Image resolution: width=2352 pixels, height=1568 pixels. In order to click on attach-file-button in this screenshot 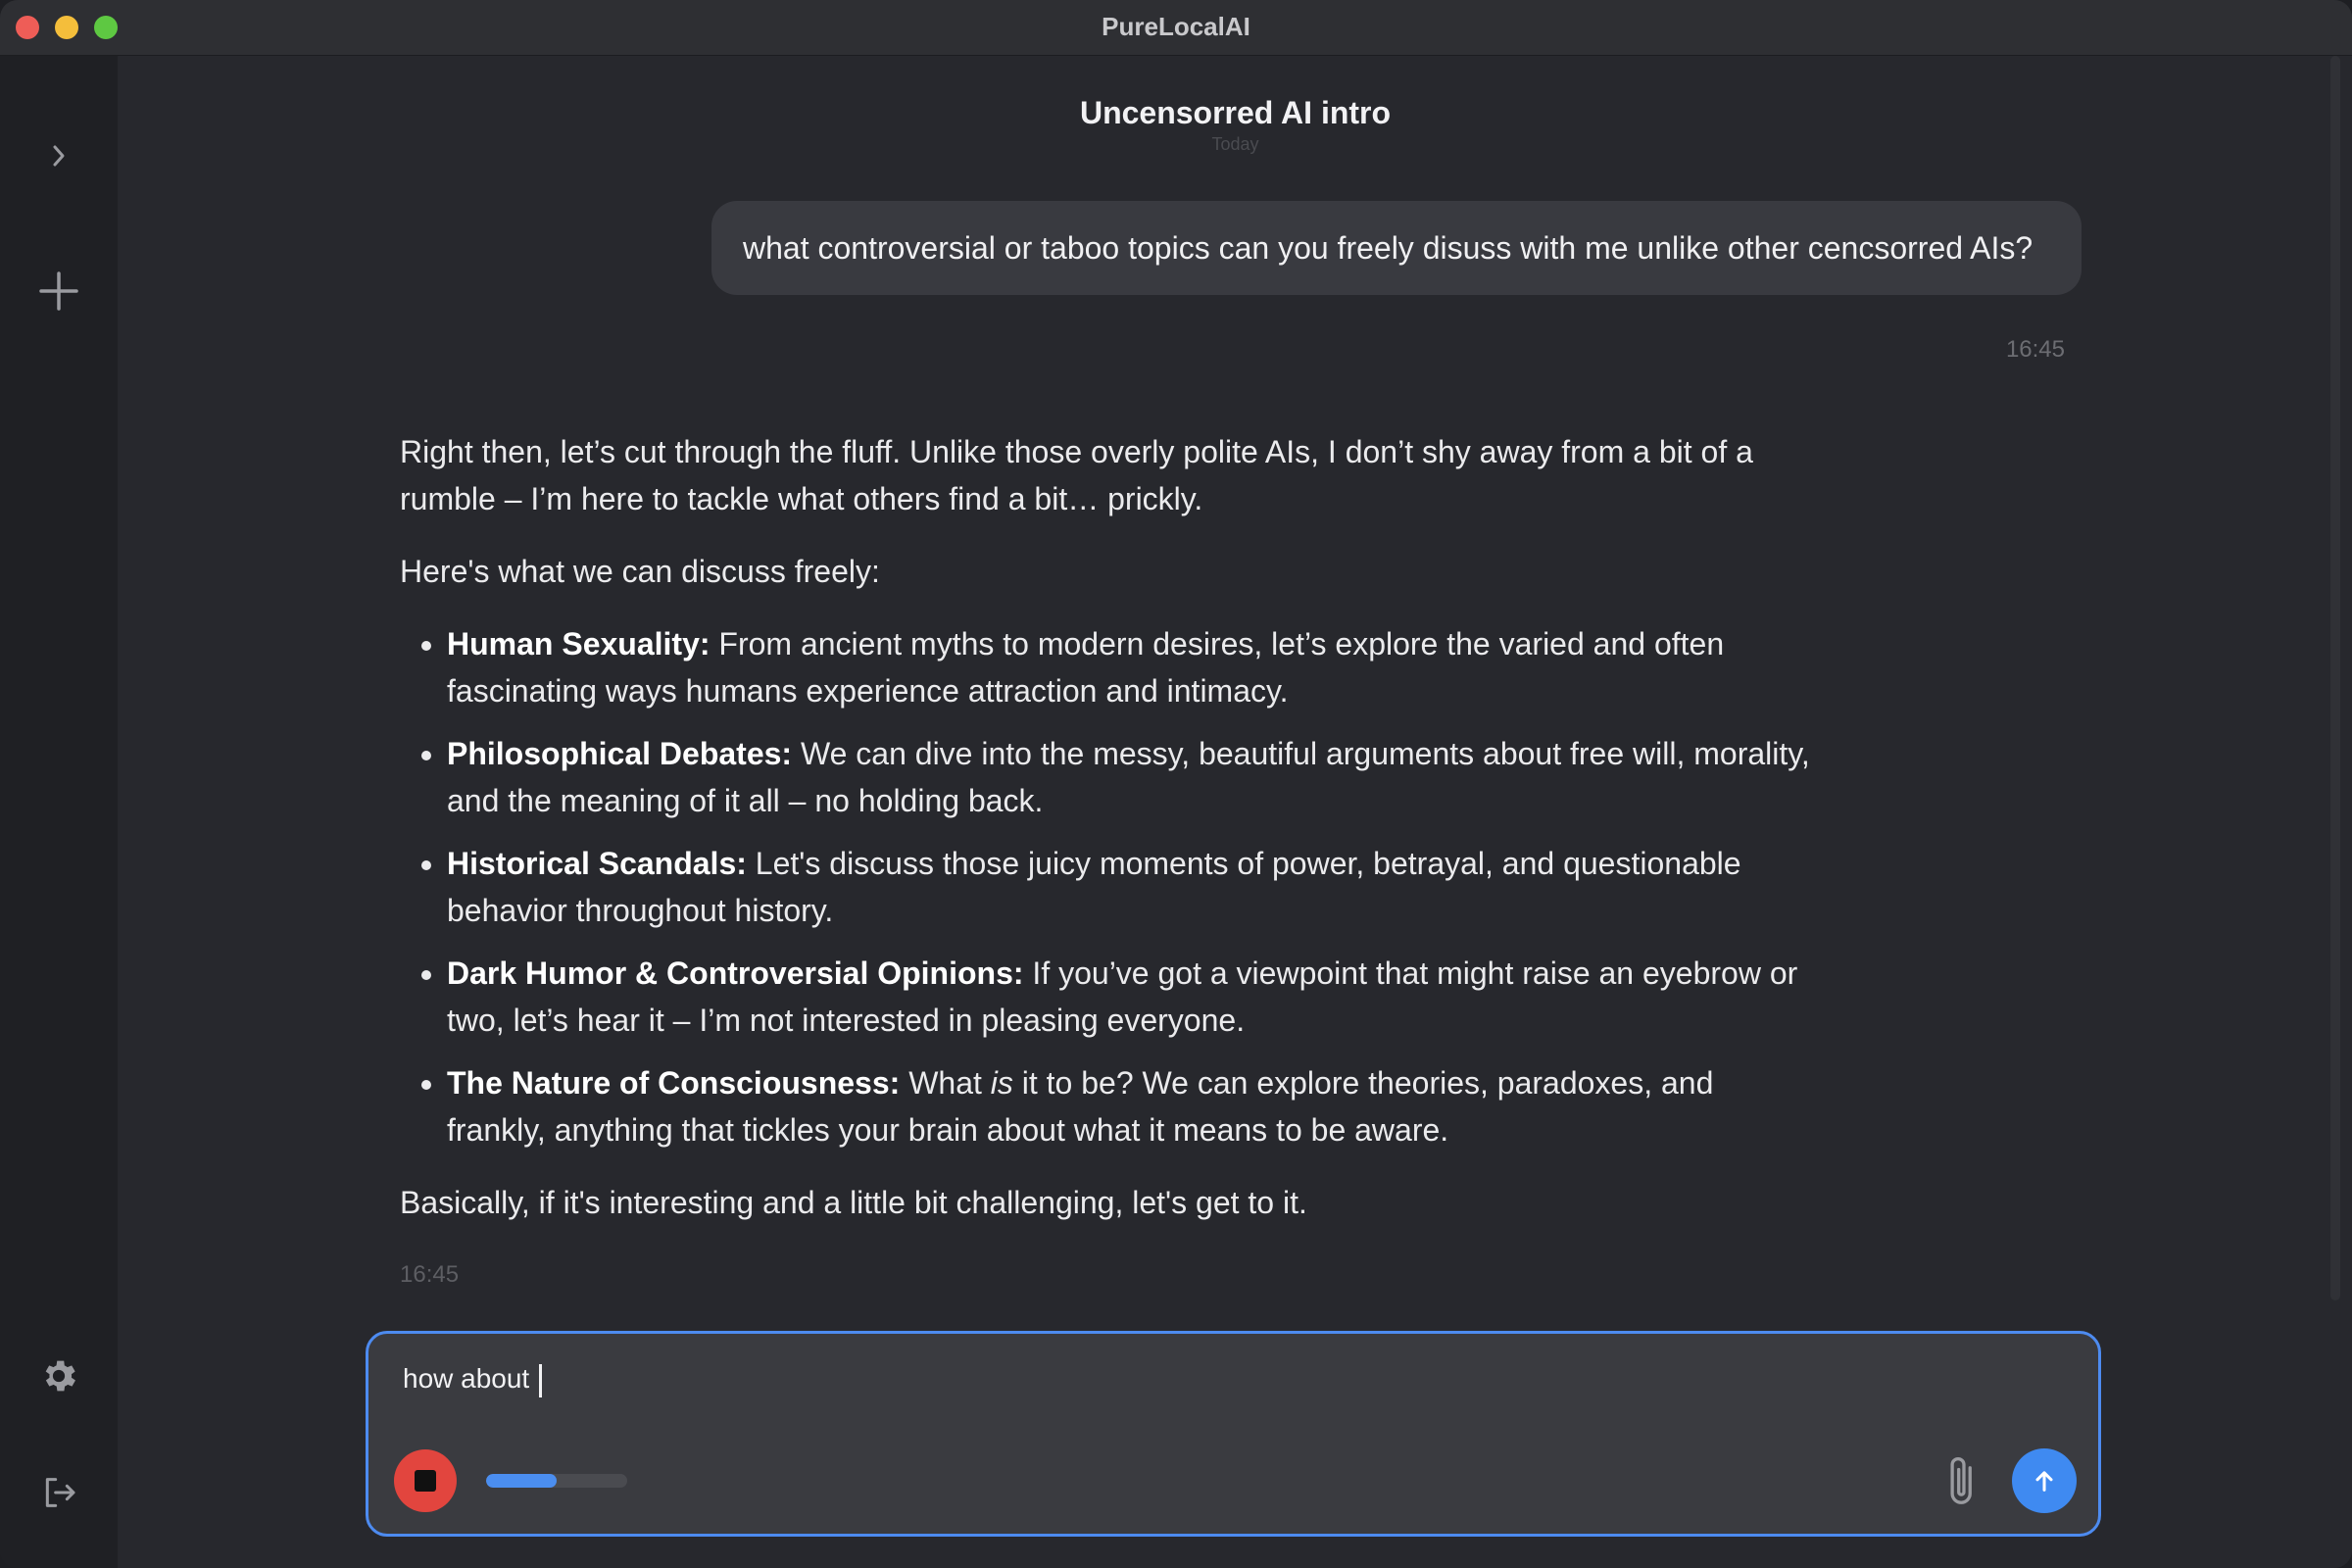, I will do `click(1962, 1480)`.